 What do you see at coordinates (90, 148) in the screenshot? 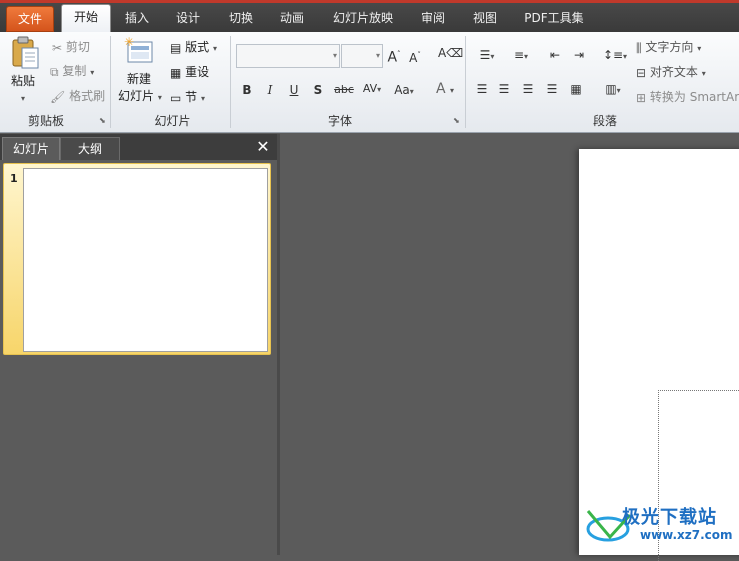
I see `tab-outline-pane: 大纲` at bounding box center [90, 148].